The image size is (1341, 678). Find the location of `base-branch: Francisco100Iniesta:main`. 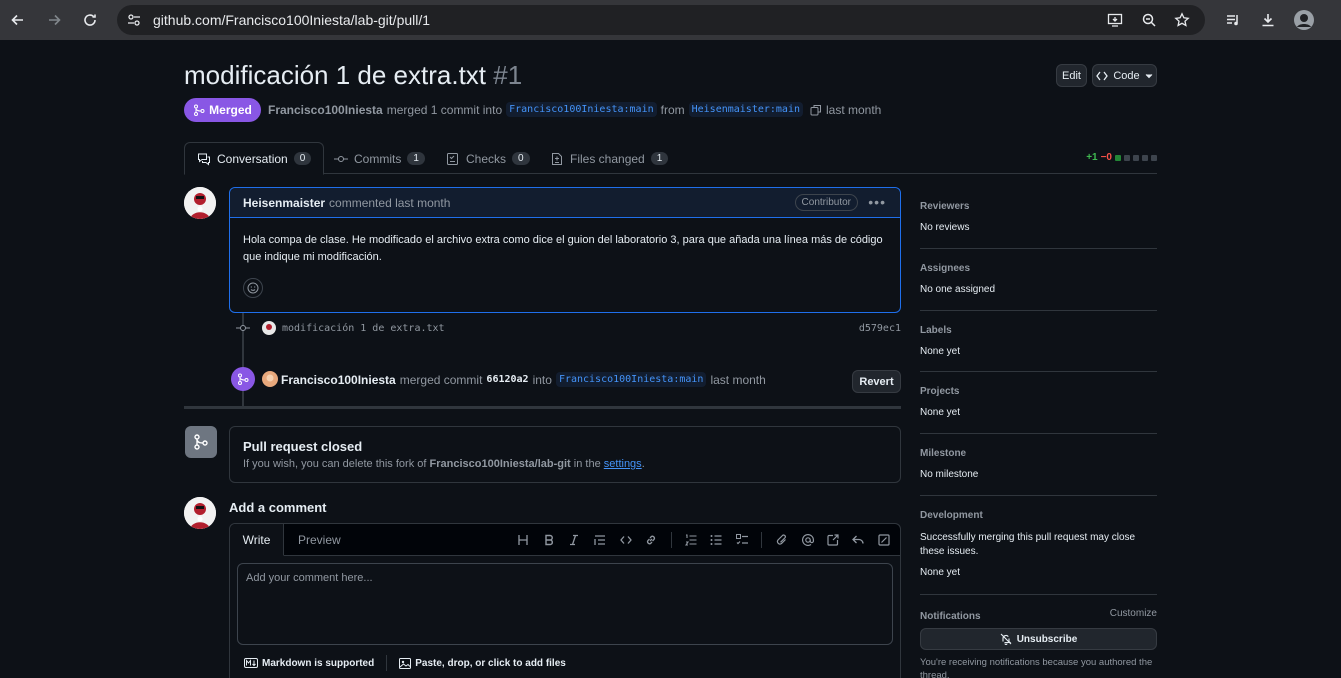

base-branch: Francisco100Iniesta:main is located at coordinates (581, 109).